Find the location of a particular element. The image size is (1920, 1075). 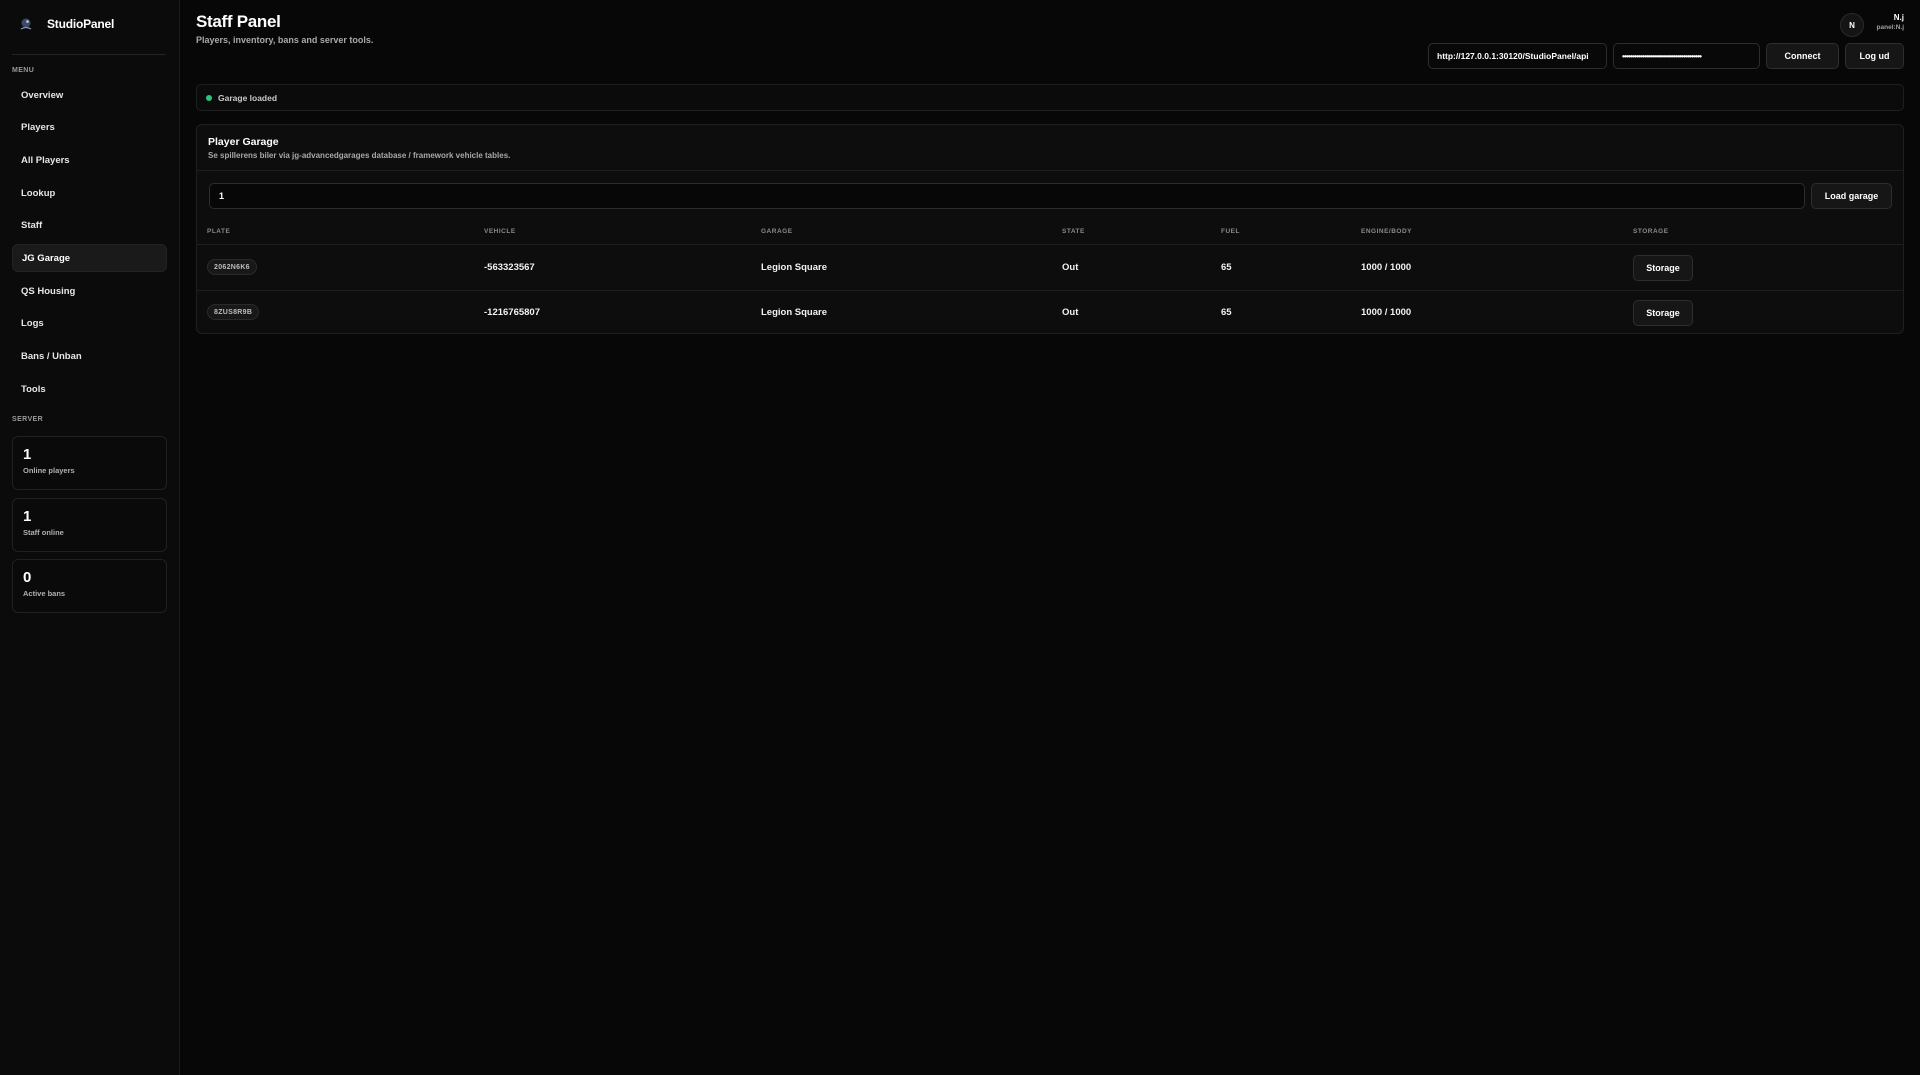

player-id-input is located at coordinates (1007, 196).